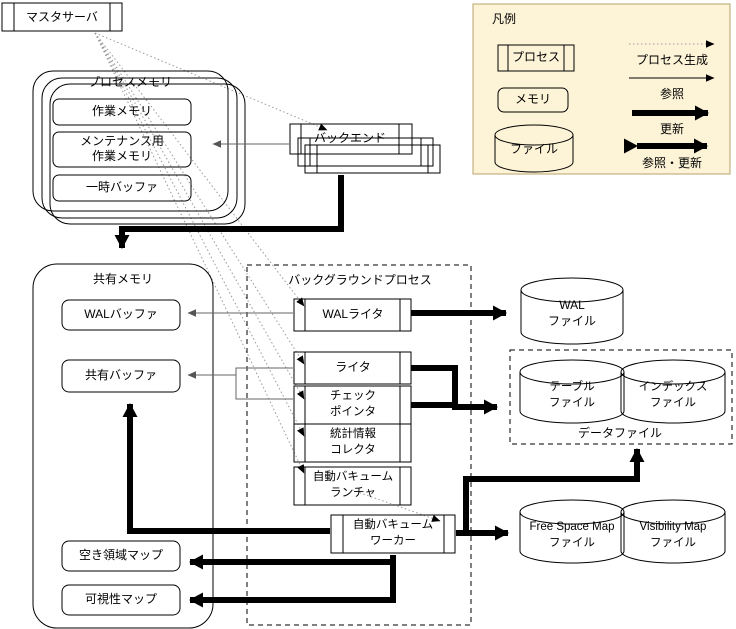  I want to click on writer-checkpointer-to-sharedbuffer-reference, so click(240, 383).